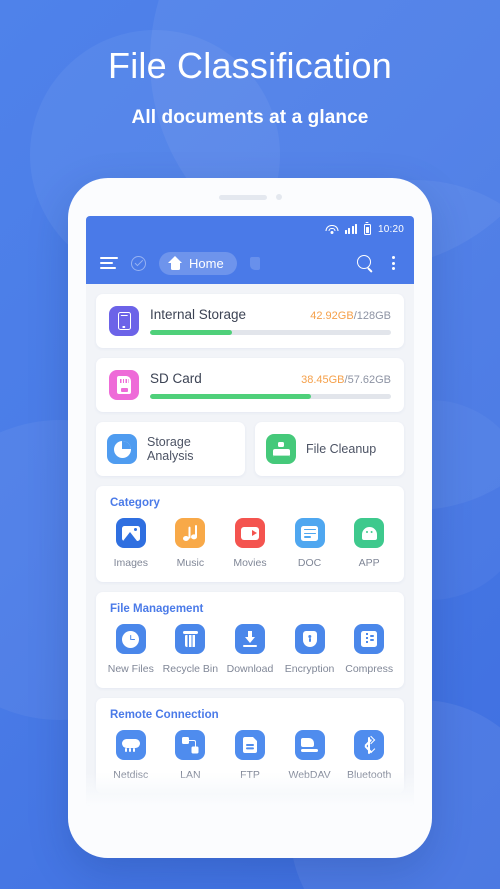 The image size is (500, 889). I want to click on earpiece-speaker, so click(242, 197).